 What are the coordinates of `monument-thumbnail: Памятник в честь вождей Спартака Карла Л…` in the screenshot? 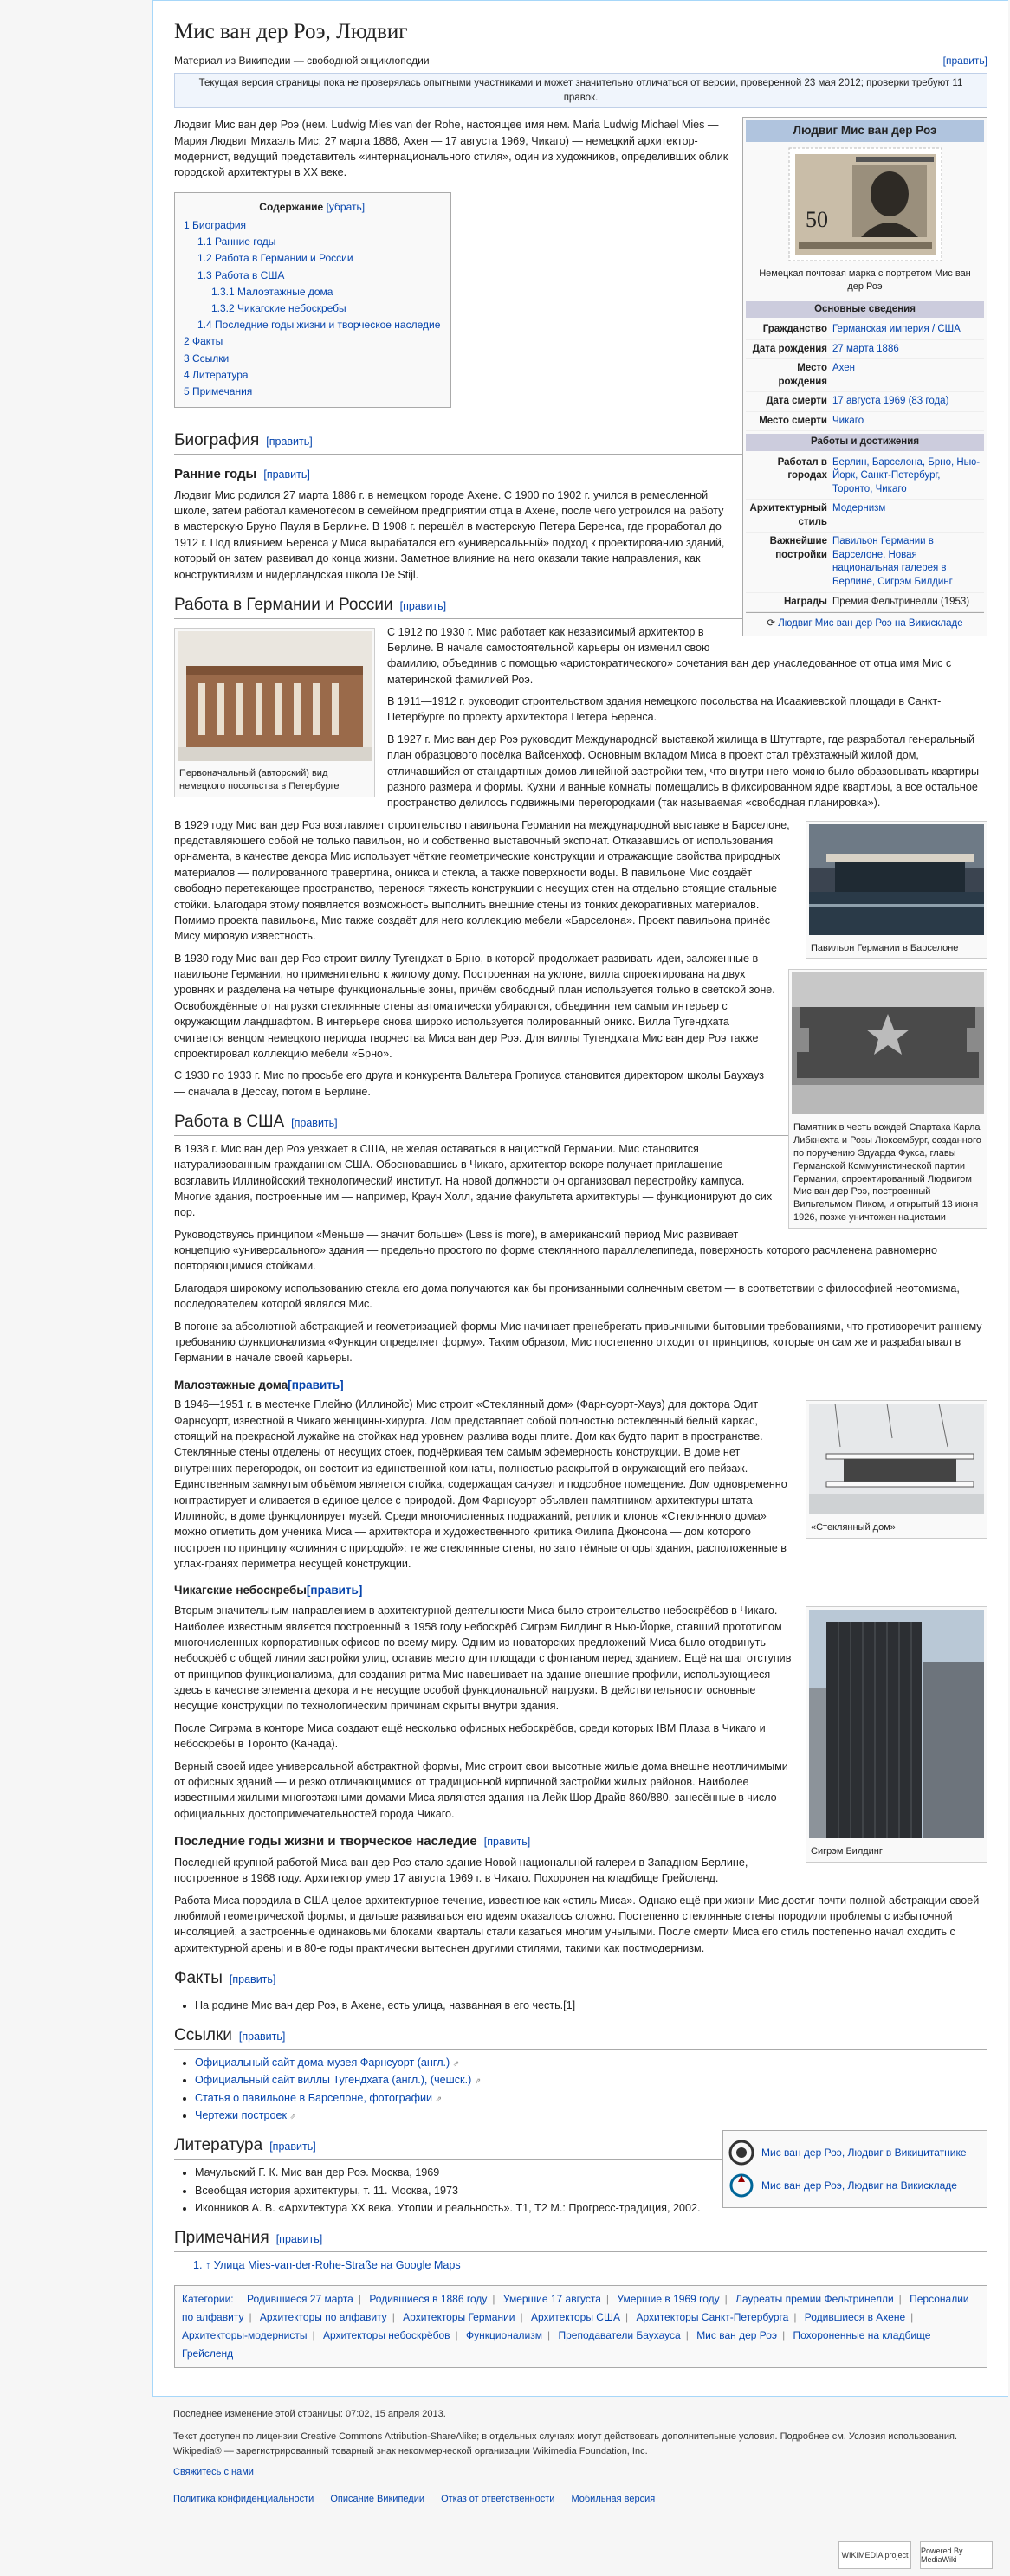 It's located at (887, 1099).